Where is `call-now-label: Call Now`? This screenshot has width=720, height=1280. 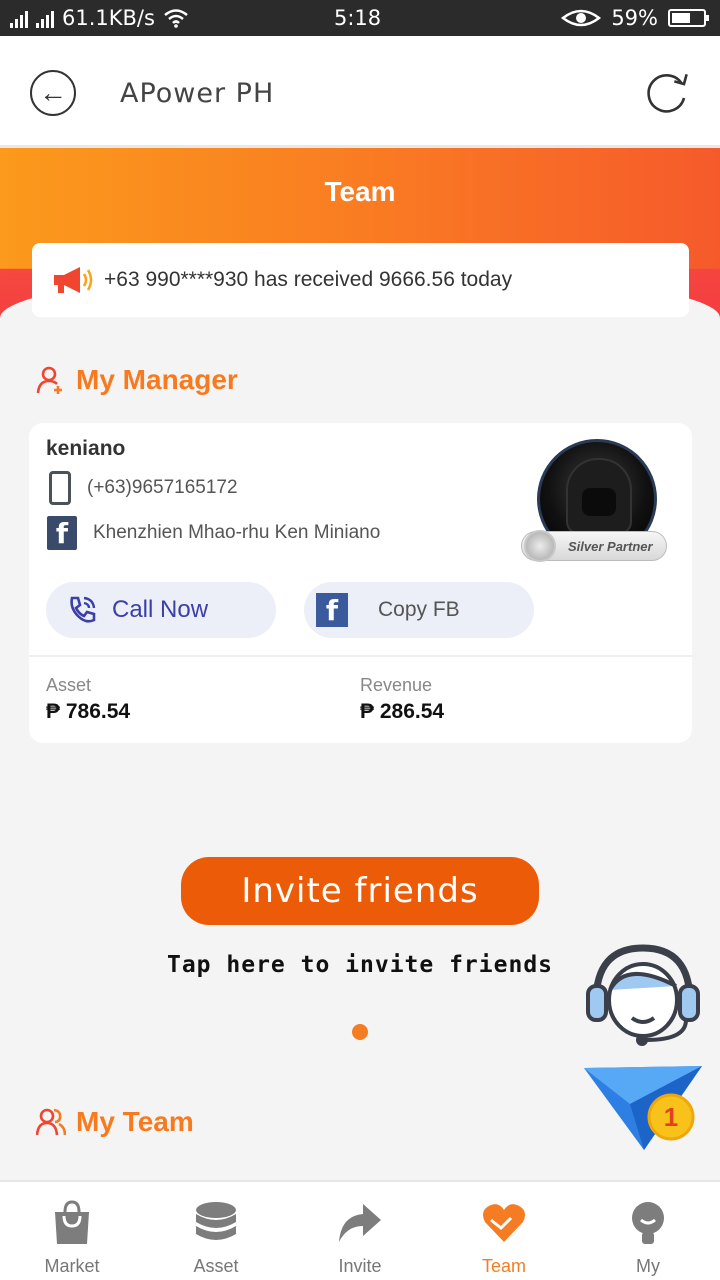
call-now-label: Call Now is located at coordinates (160, 609).